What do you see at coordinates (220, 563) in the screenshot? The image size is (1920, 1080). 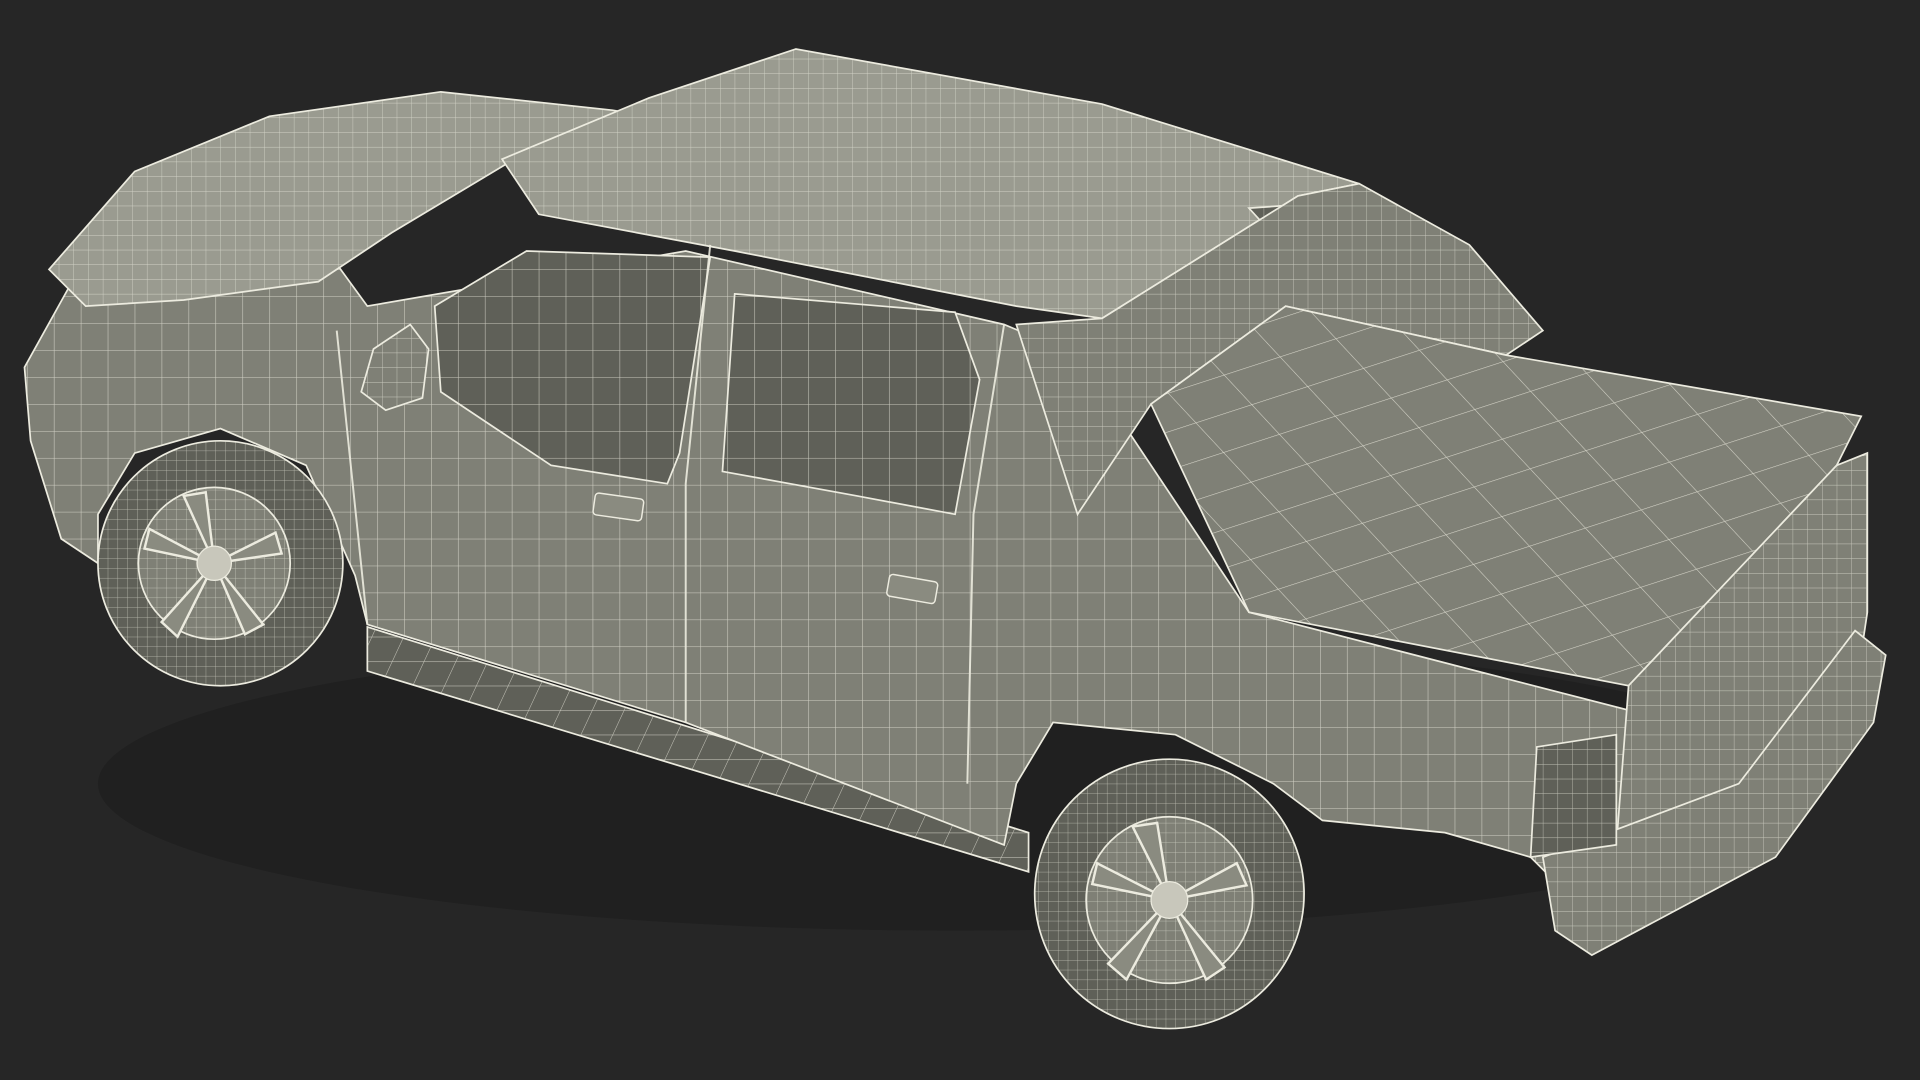 I see `front-wheel` at bounding box center [220, 563].